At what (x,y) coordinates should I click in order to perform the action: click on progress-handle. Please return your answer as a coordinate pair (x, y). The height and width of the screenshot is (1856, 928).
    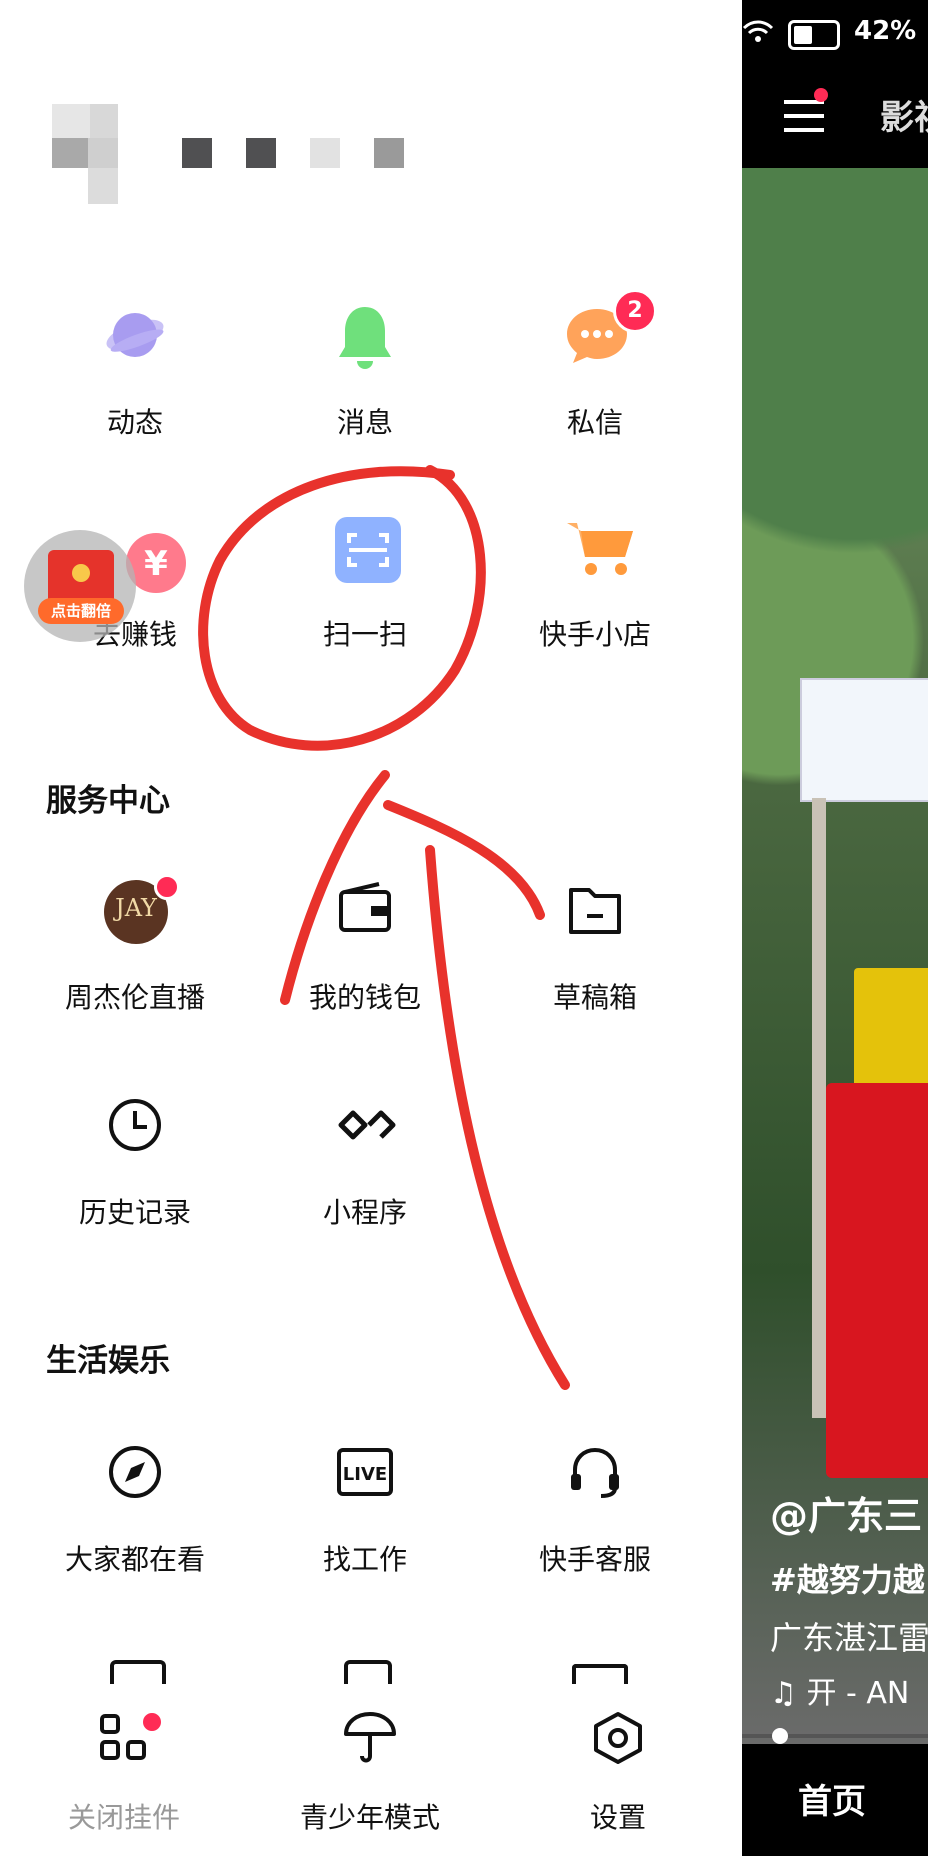
    Looking at the image, I should click on (780, 1736).